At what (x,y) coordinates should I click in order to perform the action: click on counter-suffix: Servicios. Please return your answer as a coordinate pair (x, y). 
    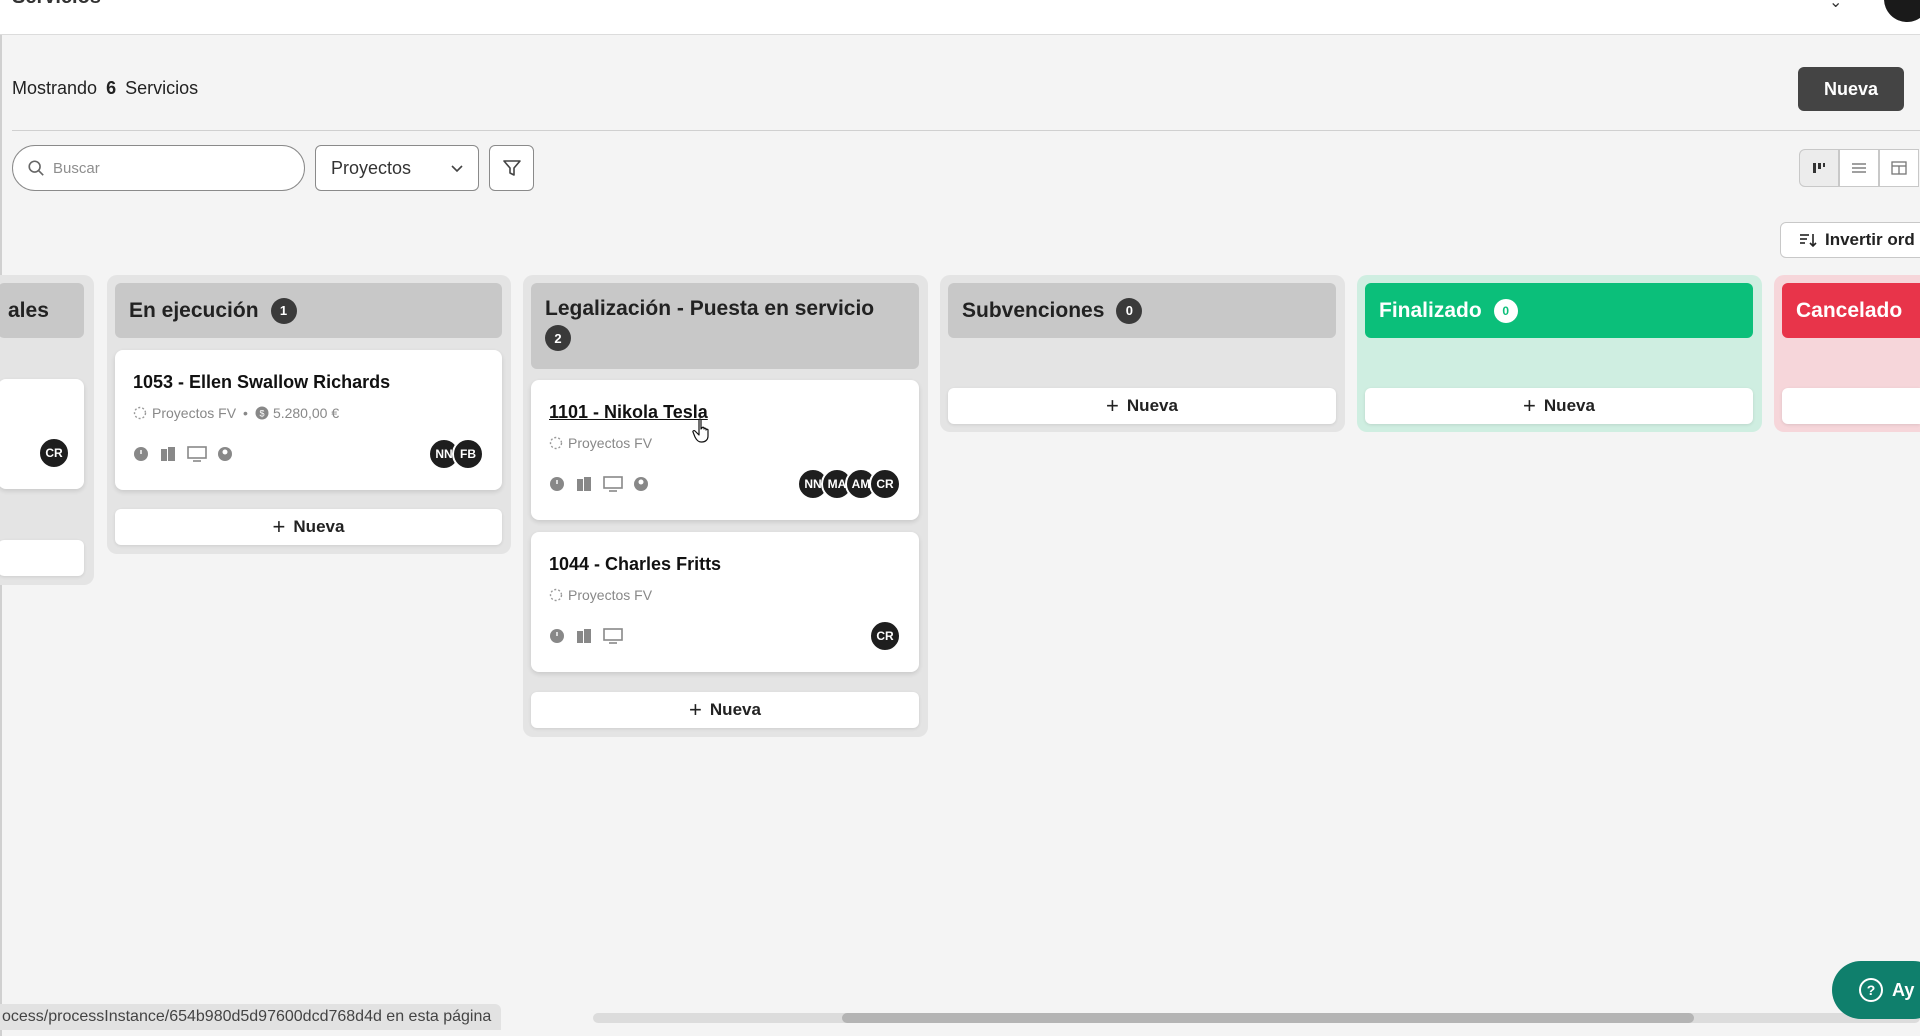
    Looking at the image, I should click on (162, 88).